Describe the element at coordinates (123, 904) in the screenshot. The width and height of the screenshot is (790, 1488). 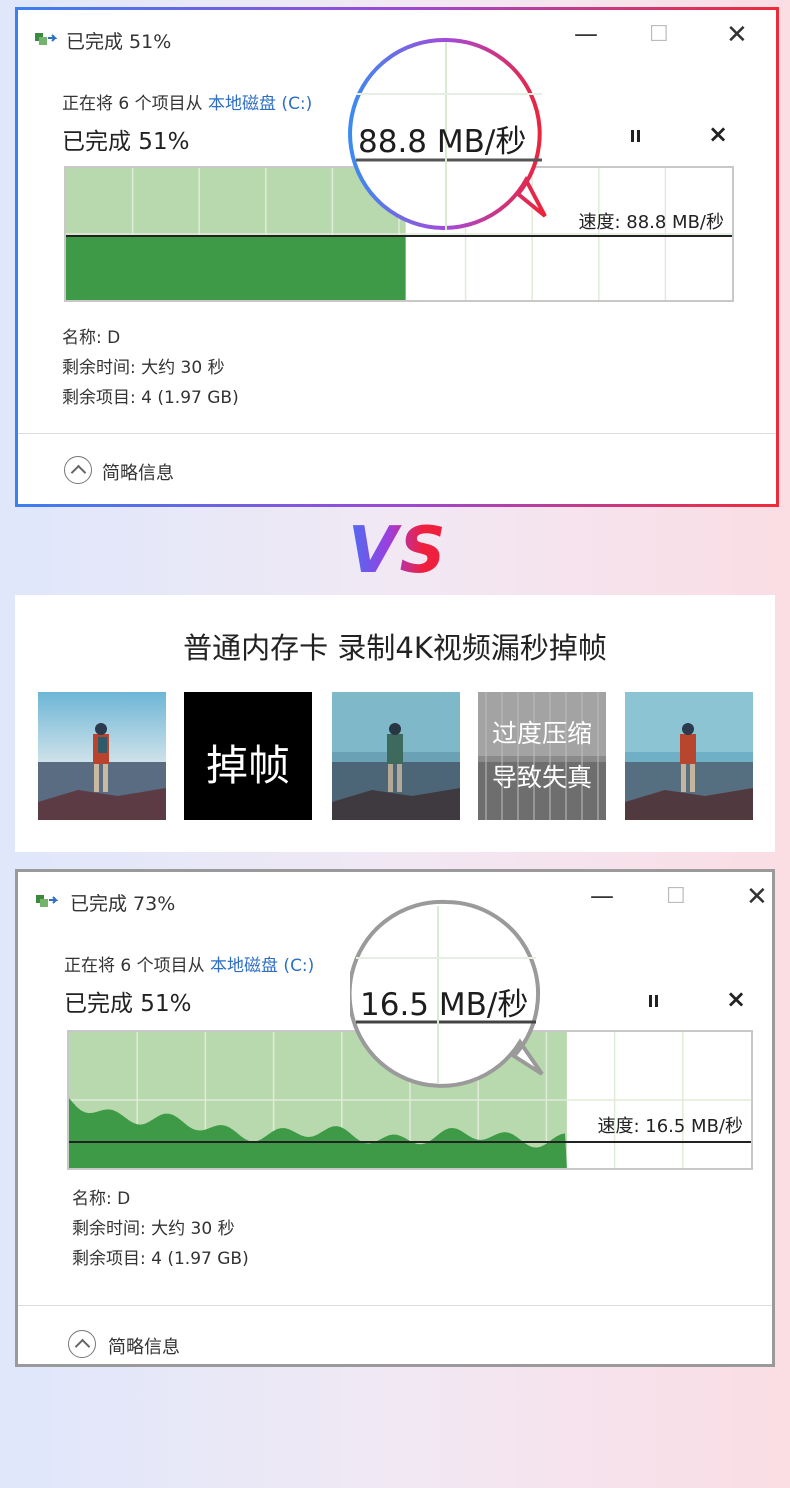
I see `window-title: 已完成 73%` at that location.